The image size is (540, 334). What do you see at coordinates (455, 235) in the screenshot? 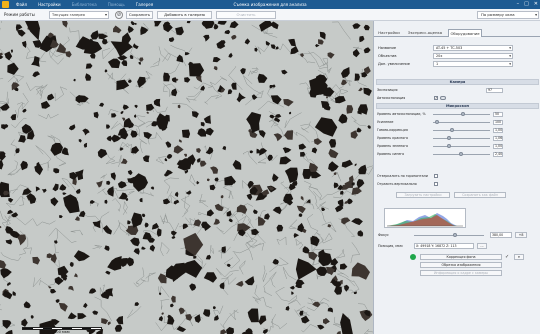
I see `focus-slider-knob` at bounding box center [455, 235].